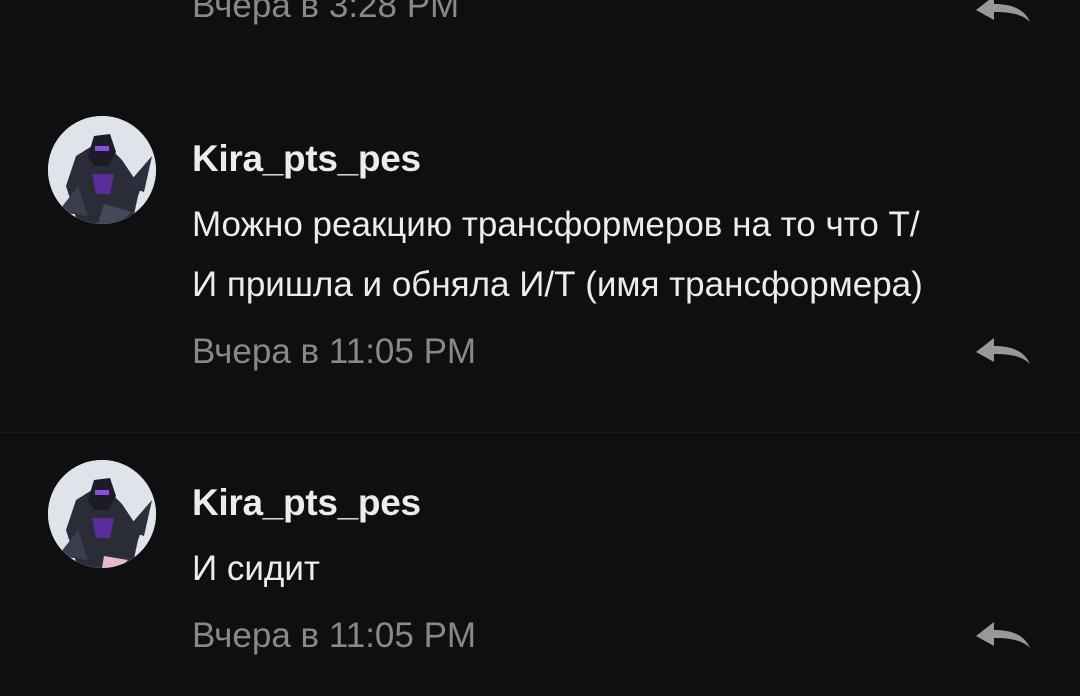 This screenshot has height=696, width=1080. What do you see at coordinates (334, 635) in the screenshot?
I see `comment-timestamp: Вчера в 11:05 PM` at bounding box center [334, 635].